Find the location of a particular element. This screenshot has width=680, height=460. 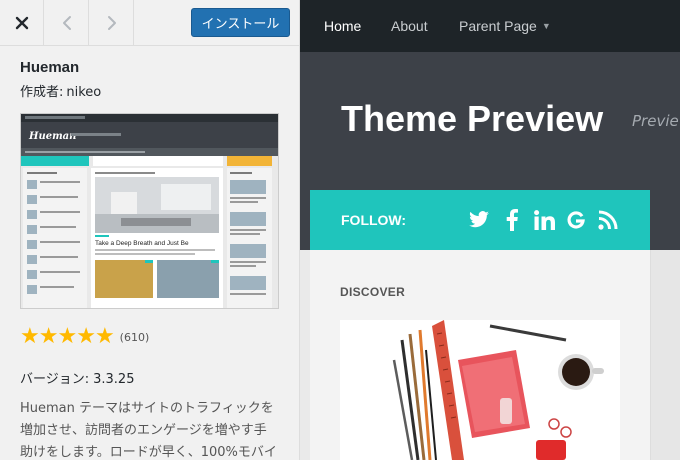

discover-heading: DISCOVER is located at coordinates (373, 292).